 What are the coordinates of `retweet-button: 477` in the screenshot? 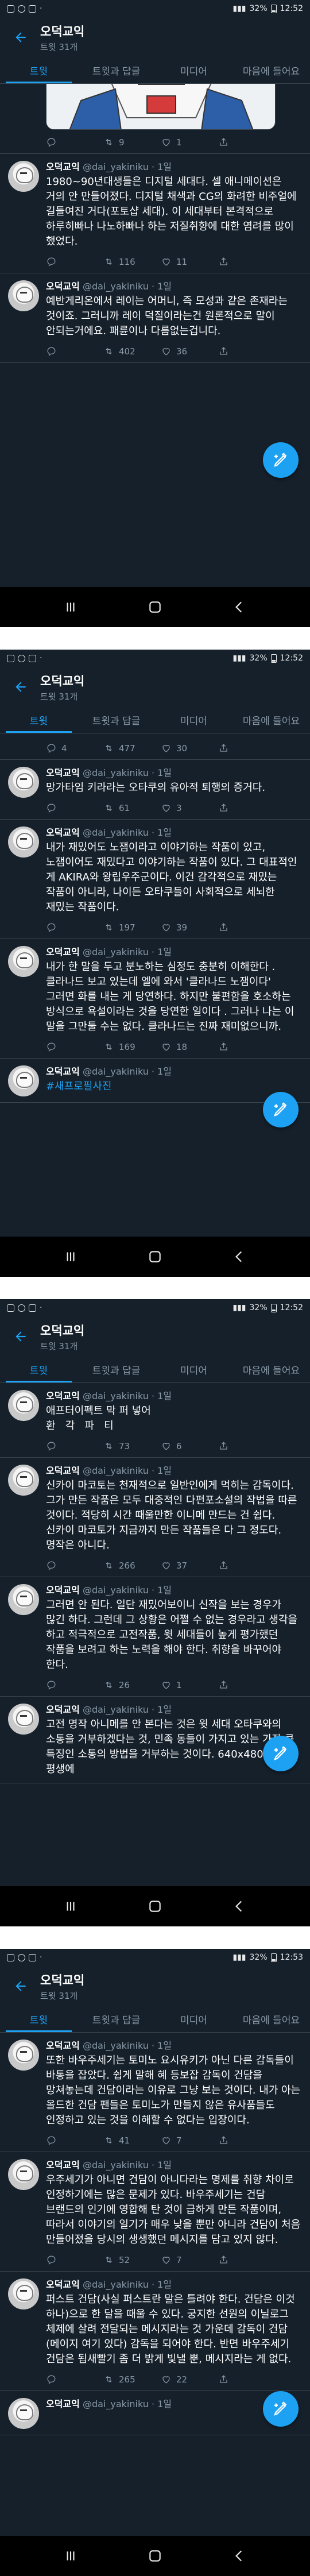 It's located at (132, 748).